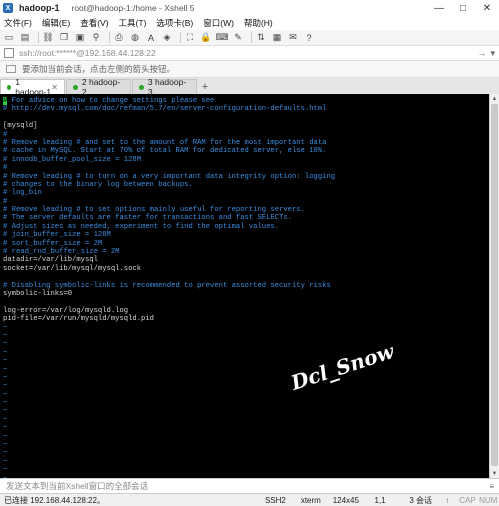  What do you see at coordinates (492, 53) in the screenshot?
I see `chevron-down-icon: ▾` at bounding box center [492, 53].